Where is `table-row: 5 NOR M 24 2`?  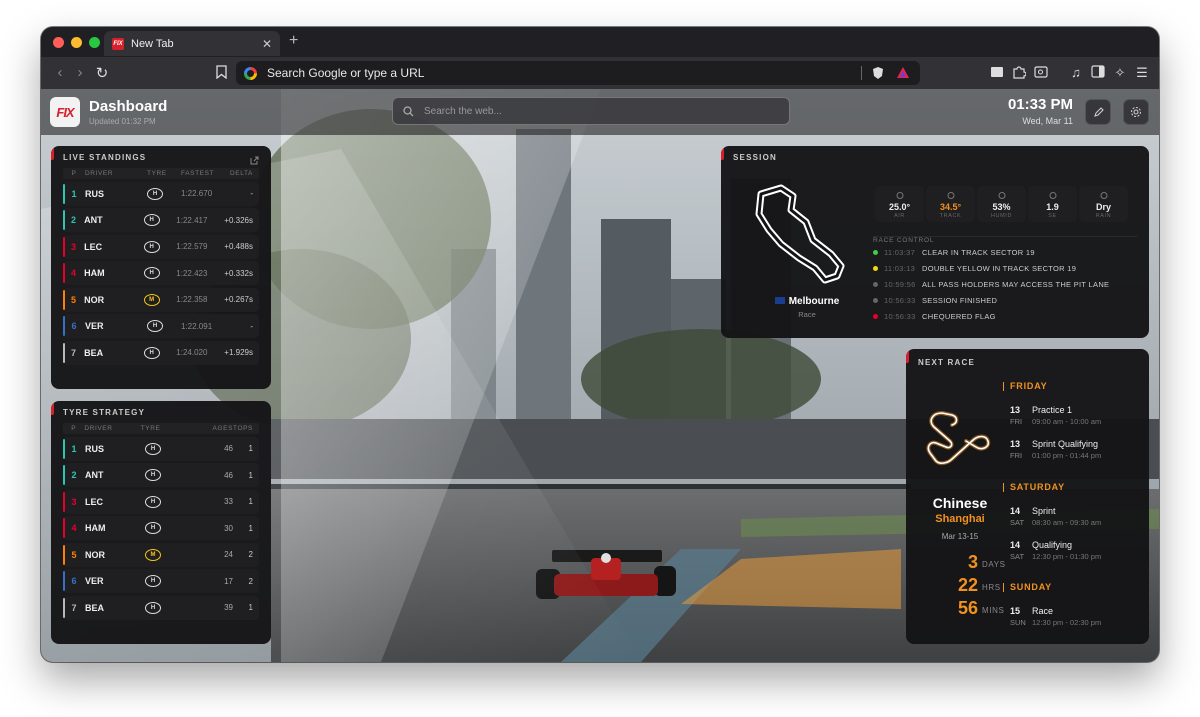
table-row: 5 NOR M 24 2 is located at coordinates (161, 554).